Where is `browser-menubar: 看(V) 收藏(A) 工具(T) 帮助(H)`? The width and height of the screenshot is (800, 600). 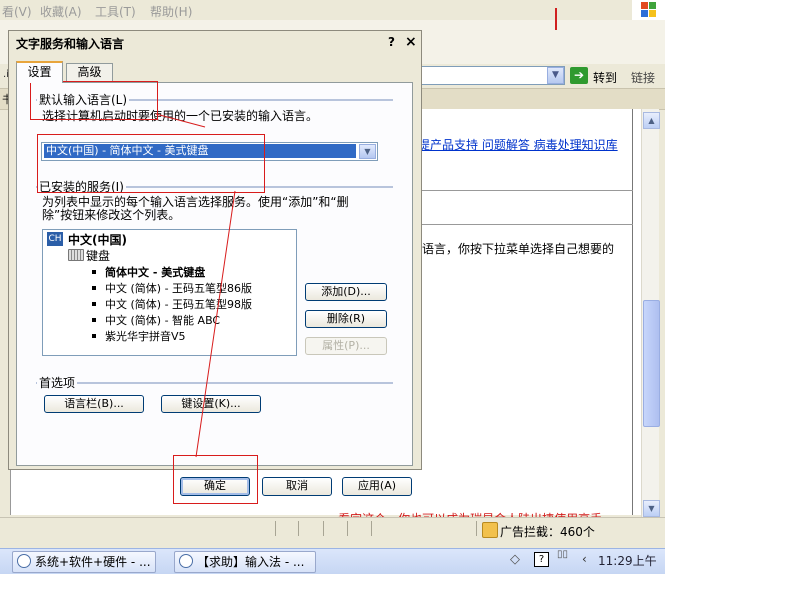
browser-menubar: 看(V) 收藏(A) 工具(T) 帮助(H) is located at coordinates (316, 10).